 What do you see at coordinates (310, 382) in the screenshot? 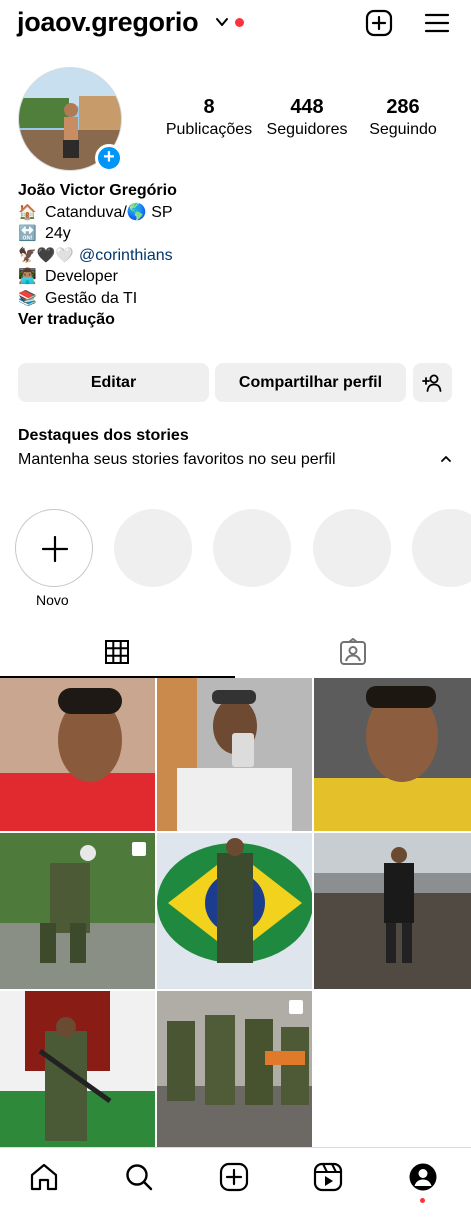
I see `share-profile-button: Compartilhar perfil` at bounding box center [310, 382].